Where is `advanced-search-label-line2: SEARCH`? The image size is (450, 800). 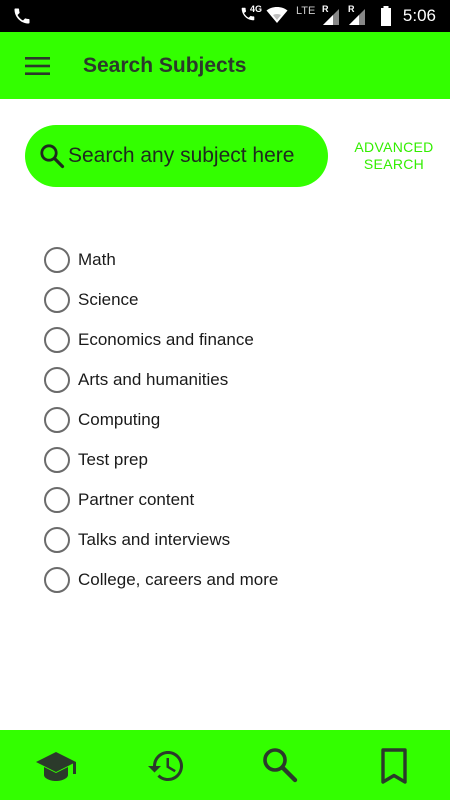 advanced-search-label-line2: SEARCH is located at coordinates (394, 164).